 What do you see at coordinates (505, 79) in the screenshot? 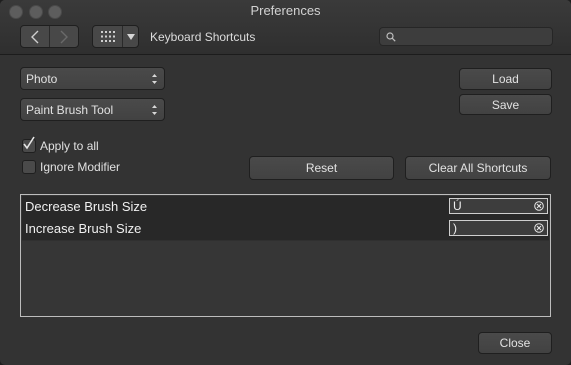
I see `load-button: Load` at bounding box center [505, 79].